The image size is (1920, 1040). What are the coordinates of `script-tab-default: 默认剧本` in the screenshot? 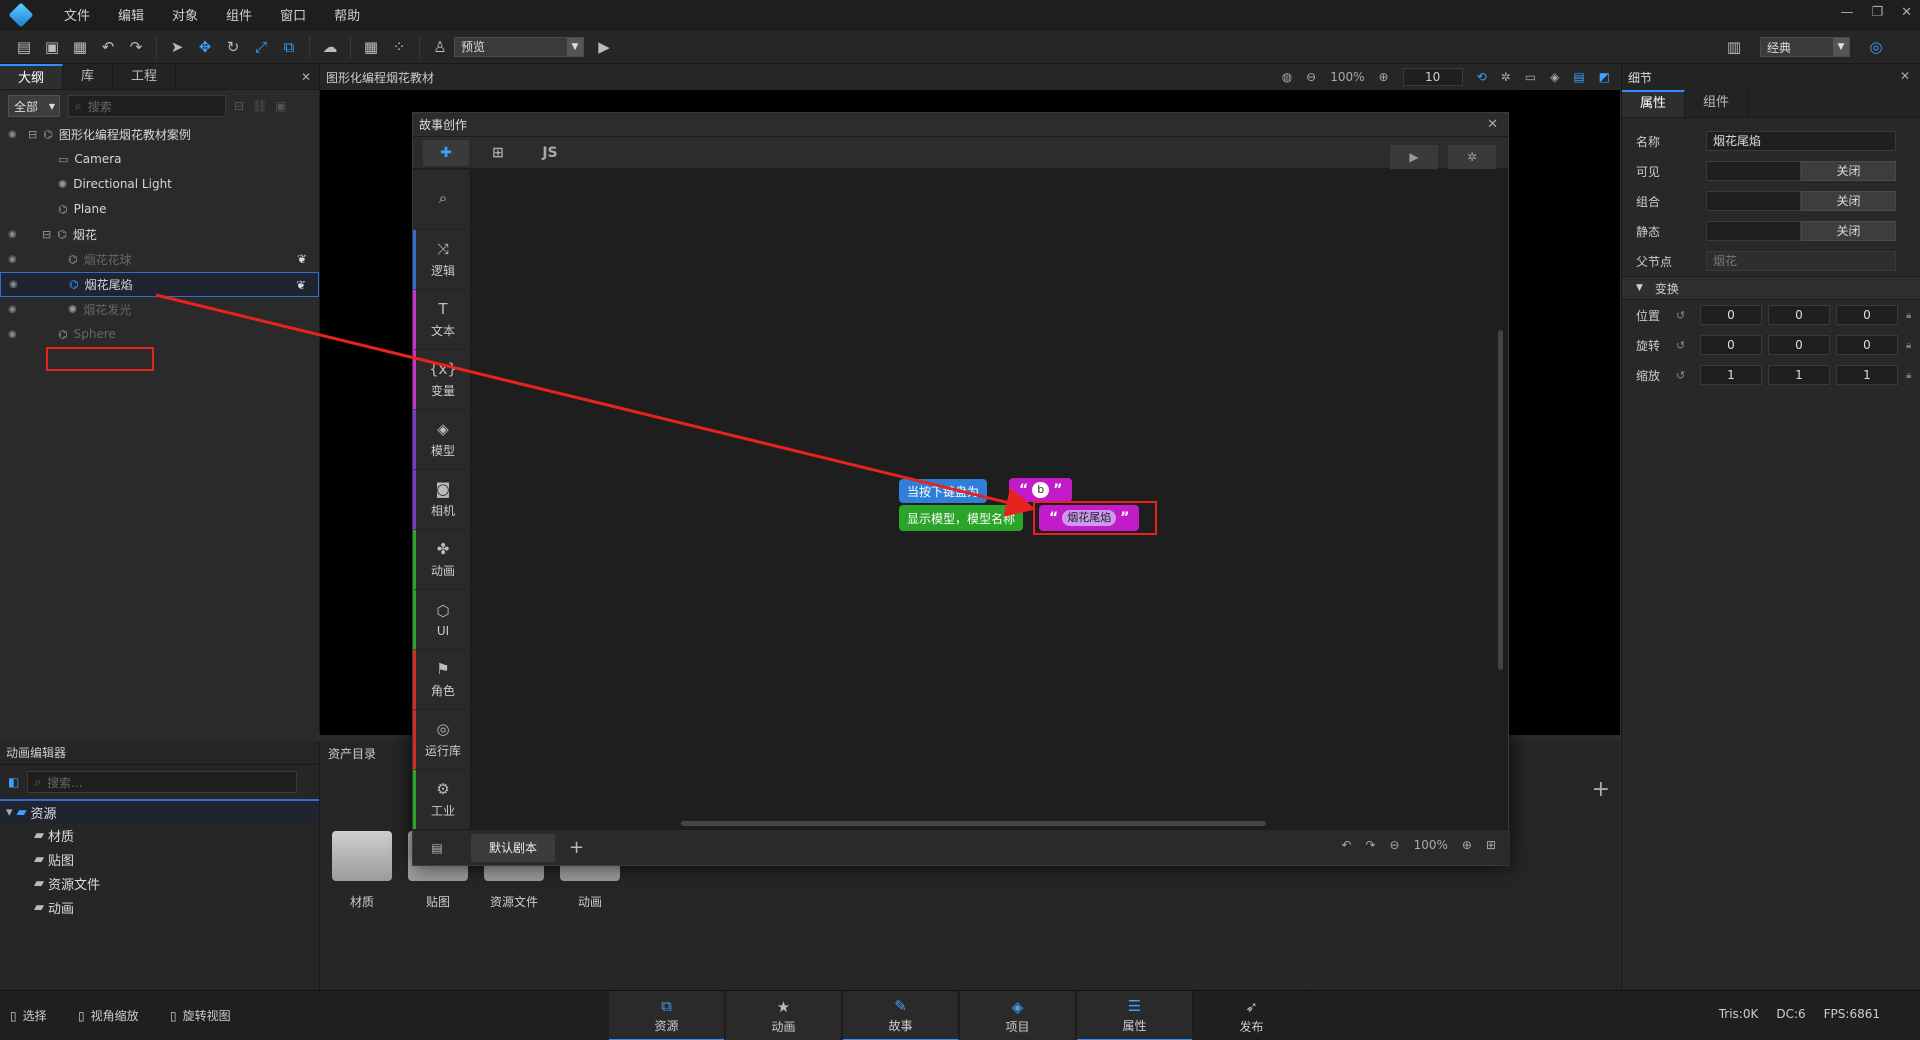 It's located at (513, 847).